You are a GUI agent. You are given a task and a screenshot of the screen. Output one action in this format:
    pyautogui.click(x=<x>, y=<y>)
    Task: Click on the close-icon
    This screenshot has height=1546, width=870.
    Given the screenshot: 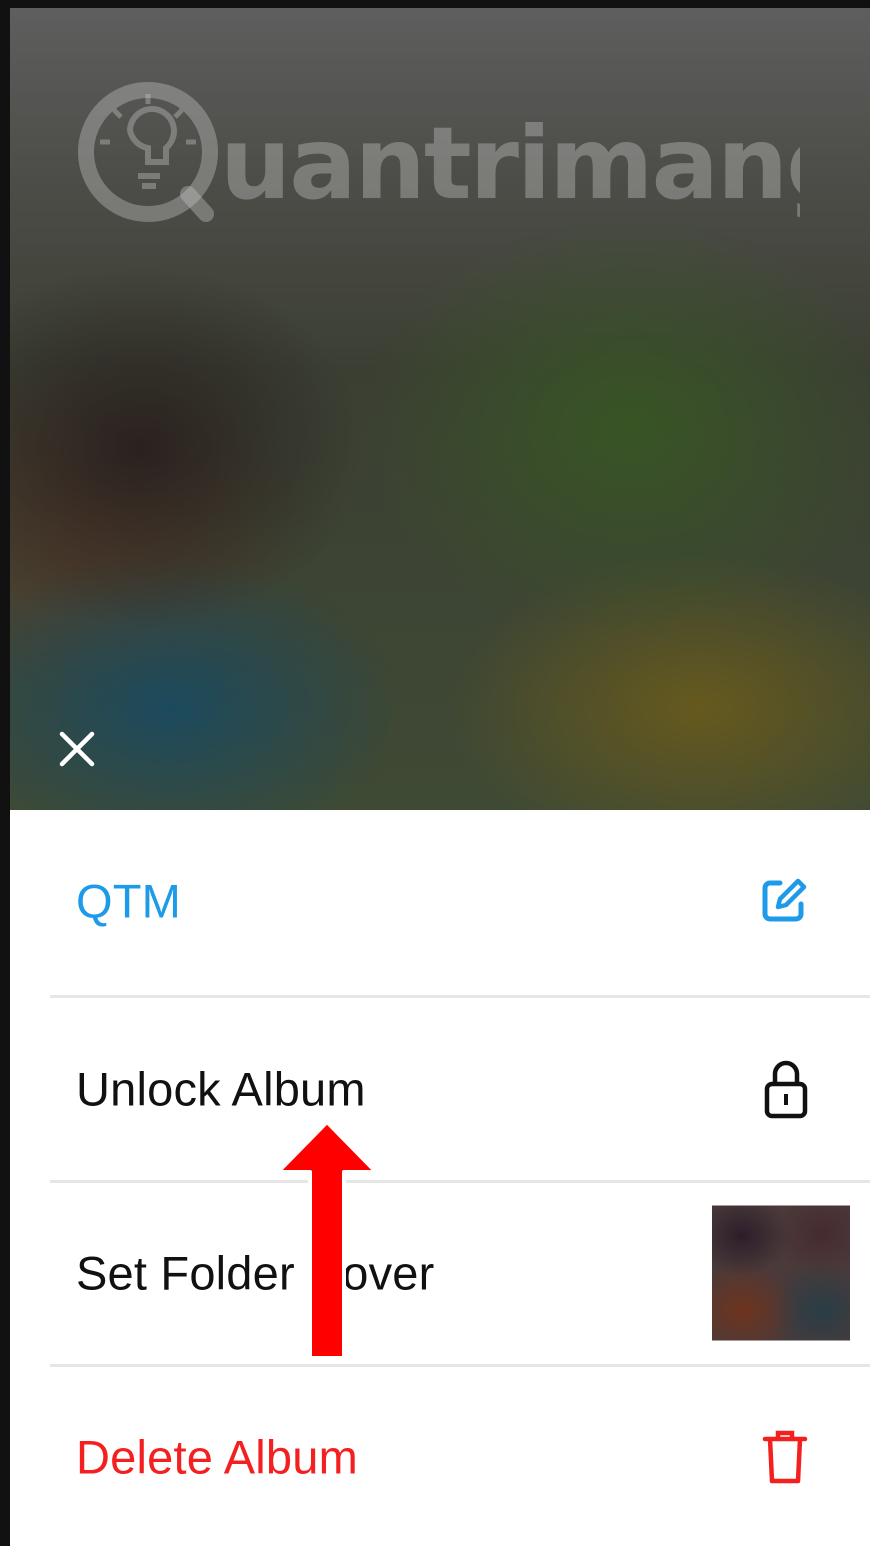 What is the action you would take?
    pyautogui.click(x=77, y=749)
    